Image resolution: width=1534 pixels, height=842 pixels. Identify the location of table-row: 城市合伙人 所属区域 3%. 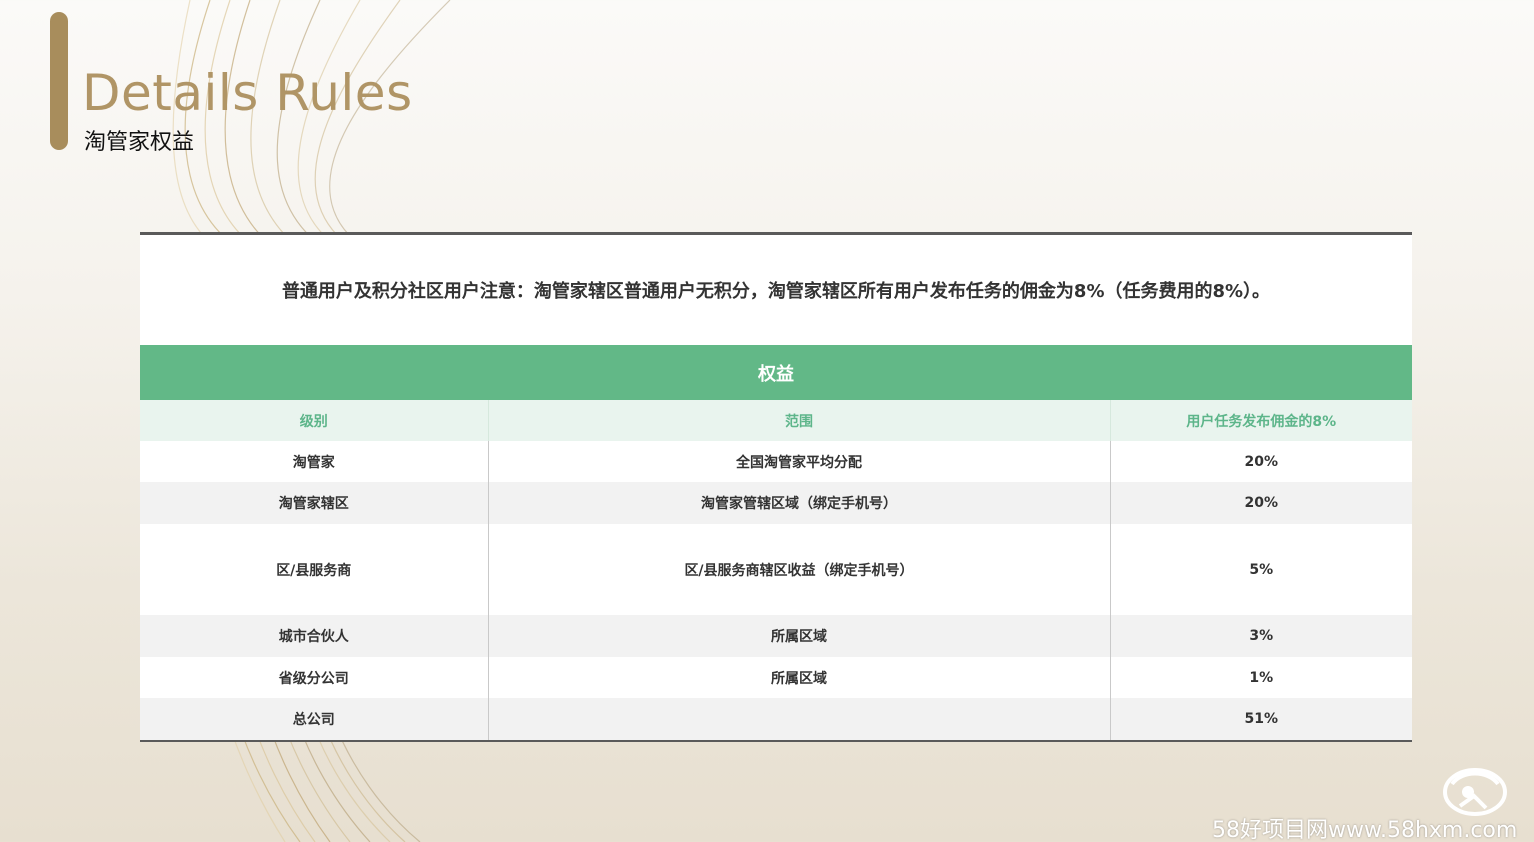
(776, 636).